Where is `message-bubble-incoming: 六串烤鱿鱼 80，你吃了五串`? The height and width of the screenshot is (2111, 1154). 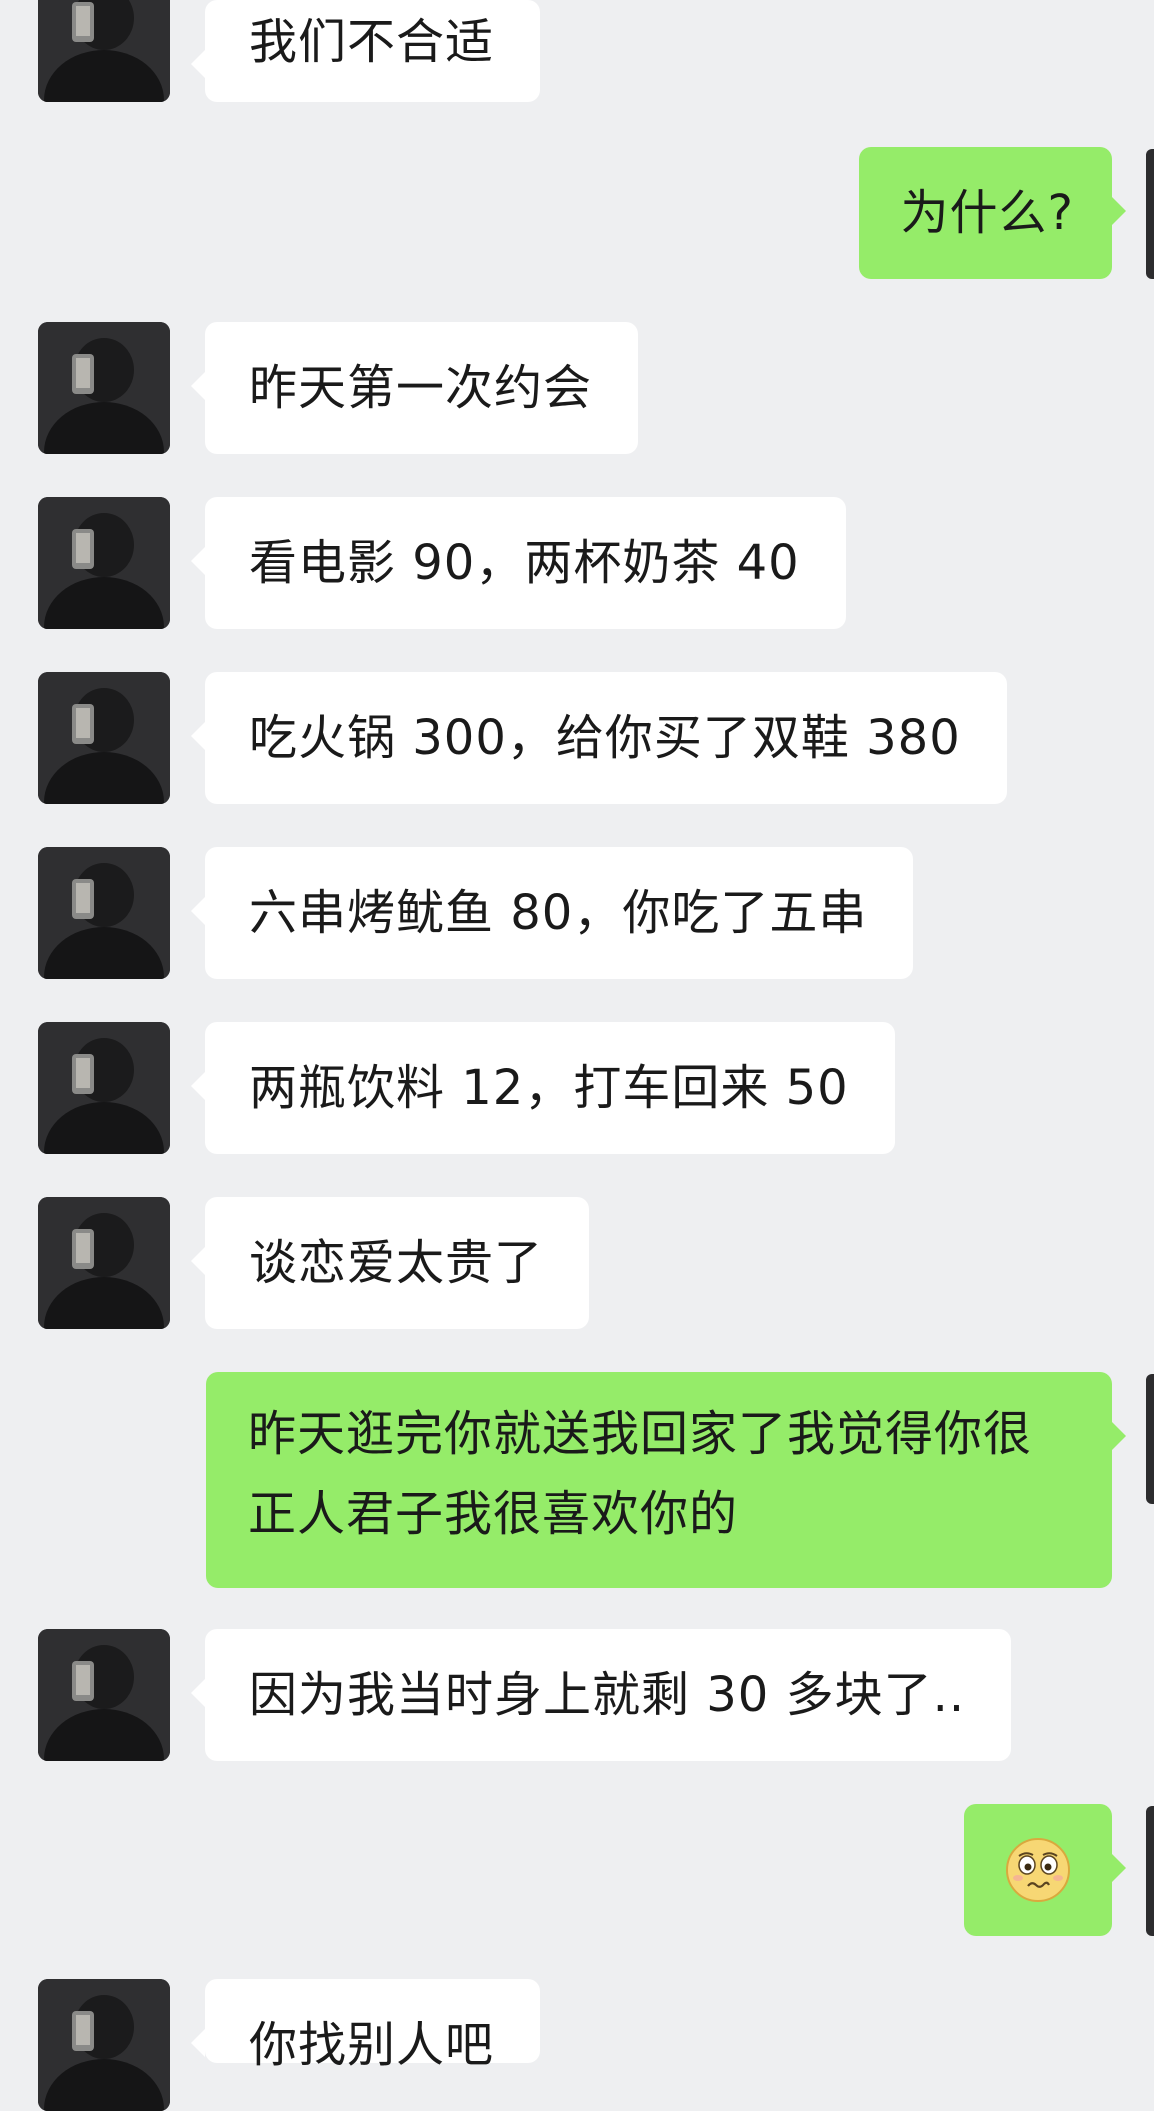 message-bubble-incoming: 六串烤鱿鱼 80，你吃了五串 is located at coordinates (552, 913).